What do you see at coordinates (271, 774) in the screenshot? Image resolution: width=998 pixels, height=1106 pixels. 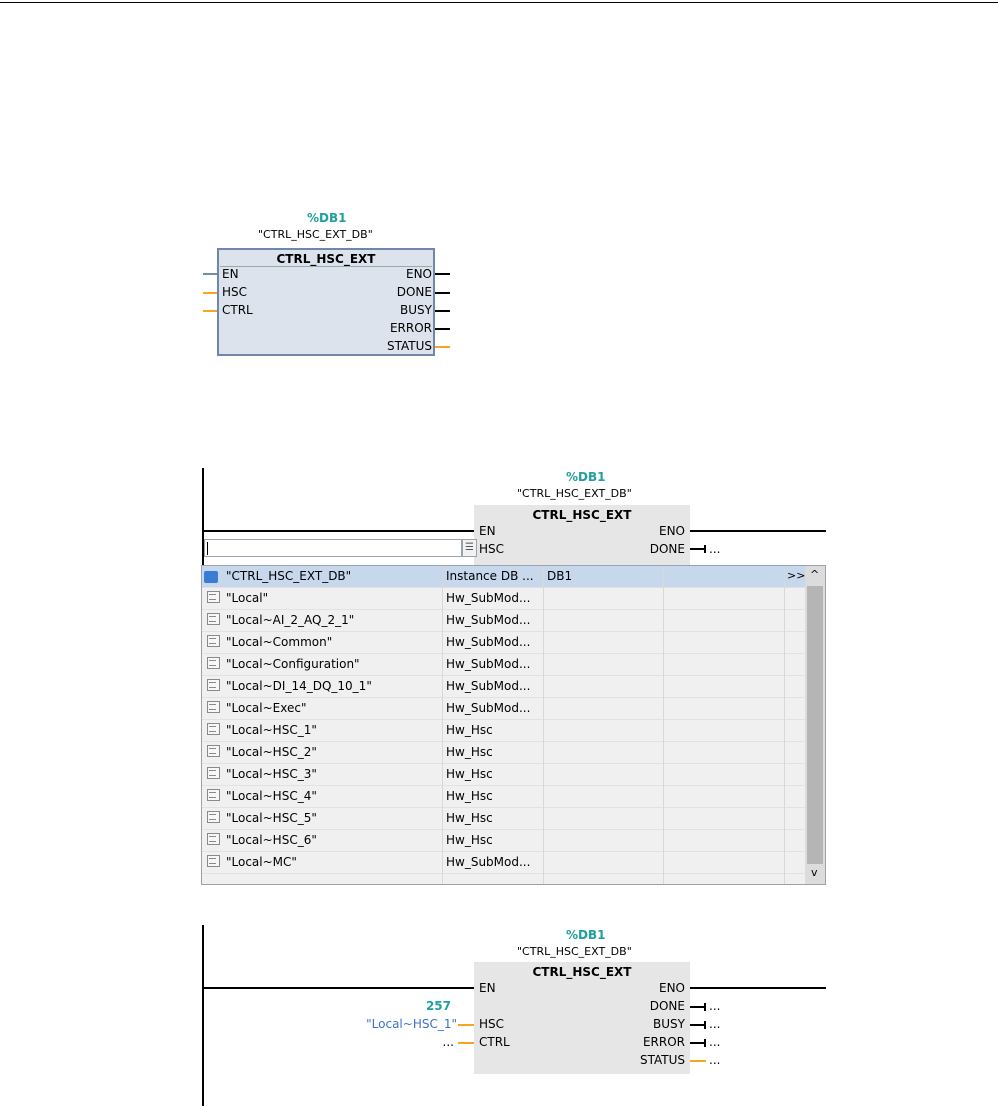 I see `tag-name-cell: "Local~HSC_3"` at bounding box center [271, 774].